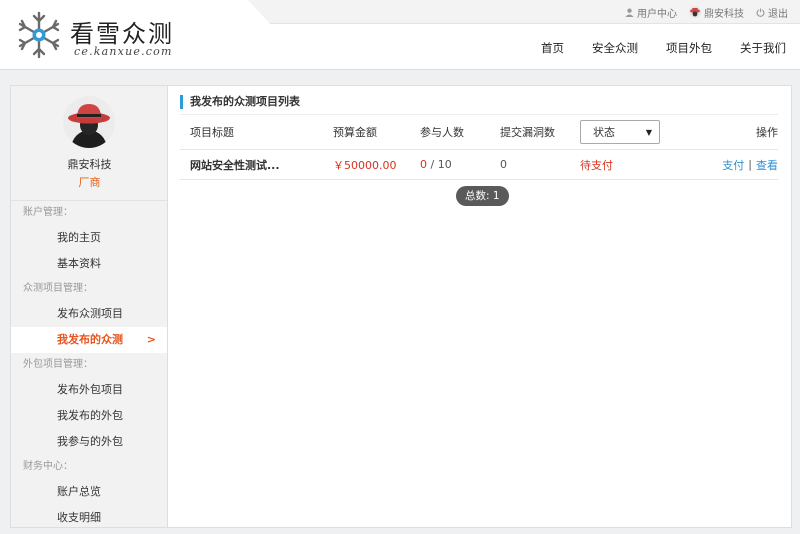 Image resolution: width=800 pixels, height=534 pixels. What do you see at coordinates (89, 238) in the screenshot?
I see `sidebar-item-my-home: 我的主页` at bounding box center [89, 238].